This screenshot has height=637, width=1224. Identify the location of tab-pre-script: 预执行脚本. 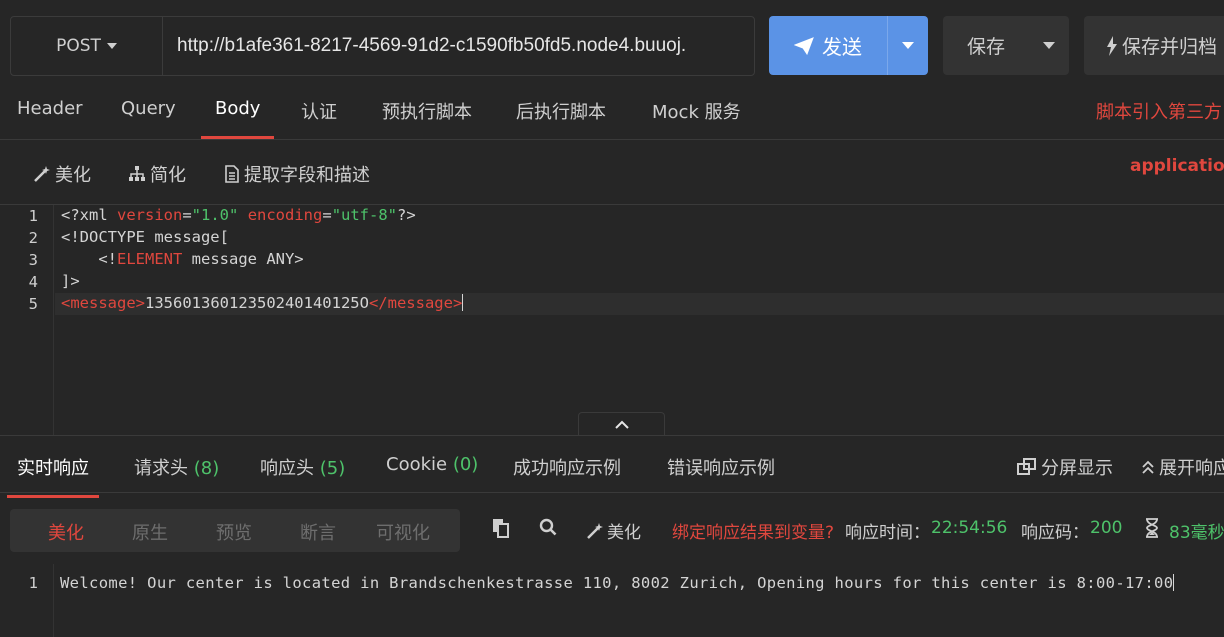
(427, 118).